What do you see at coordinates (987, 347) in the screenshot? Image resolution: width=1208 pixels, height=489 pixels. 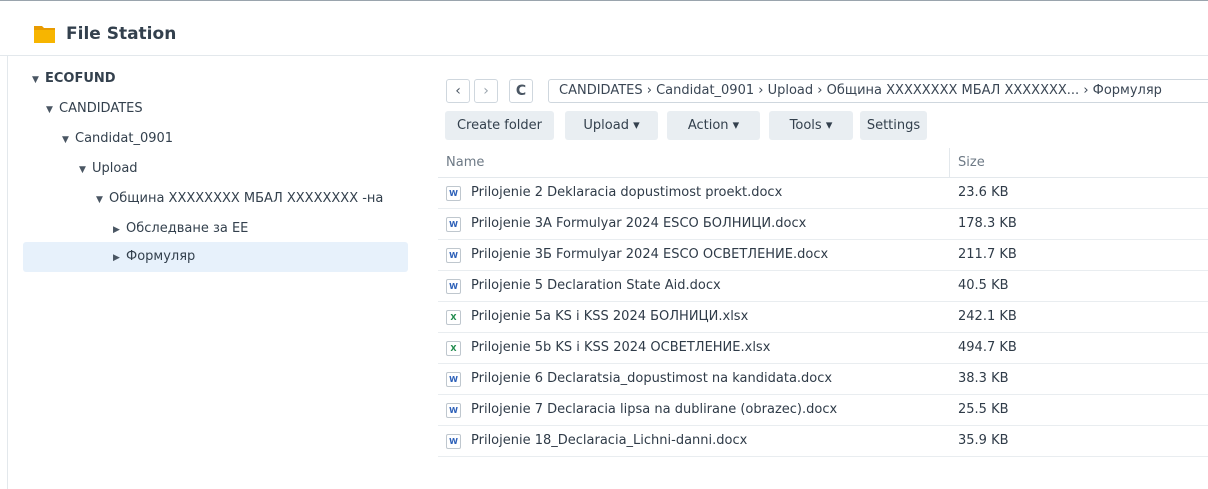 I see `file-size: 494.7 KB` at bounding box center [987, 347].